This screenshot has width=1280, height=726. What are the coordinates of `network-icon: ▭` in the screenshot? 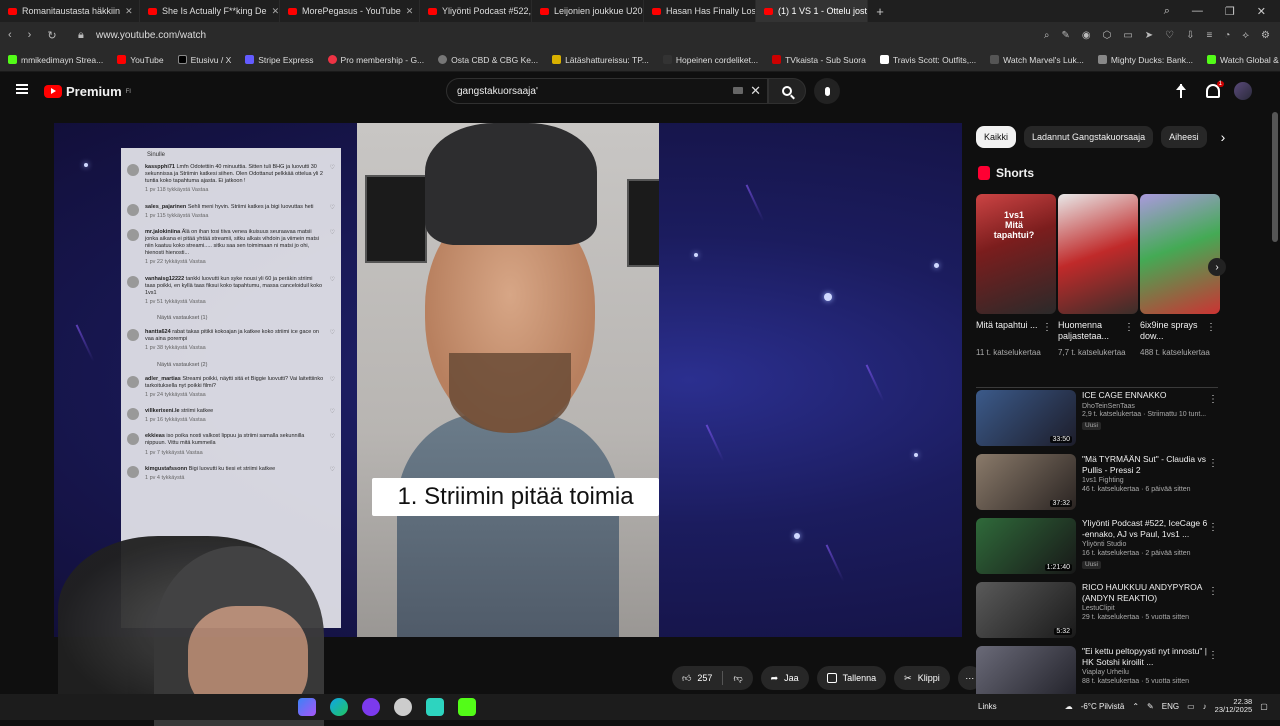 It's located at (1191, 706).